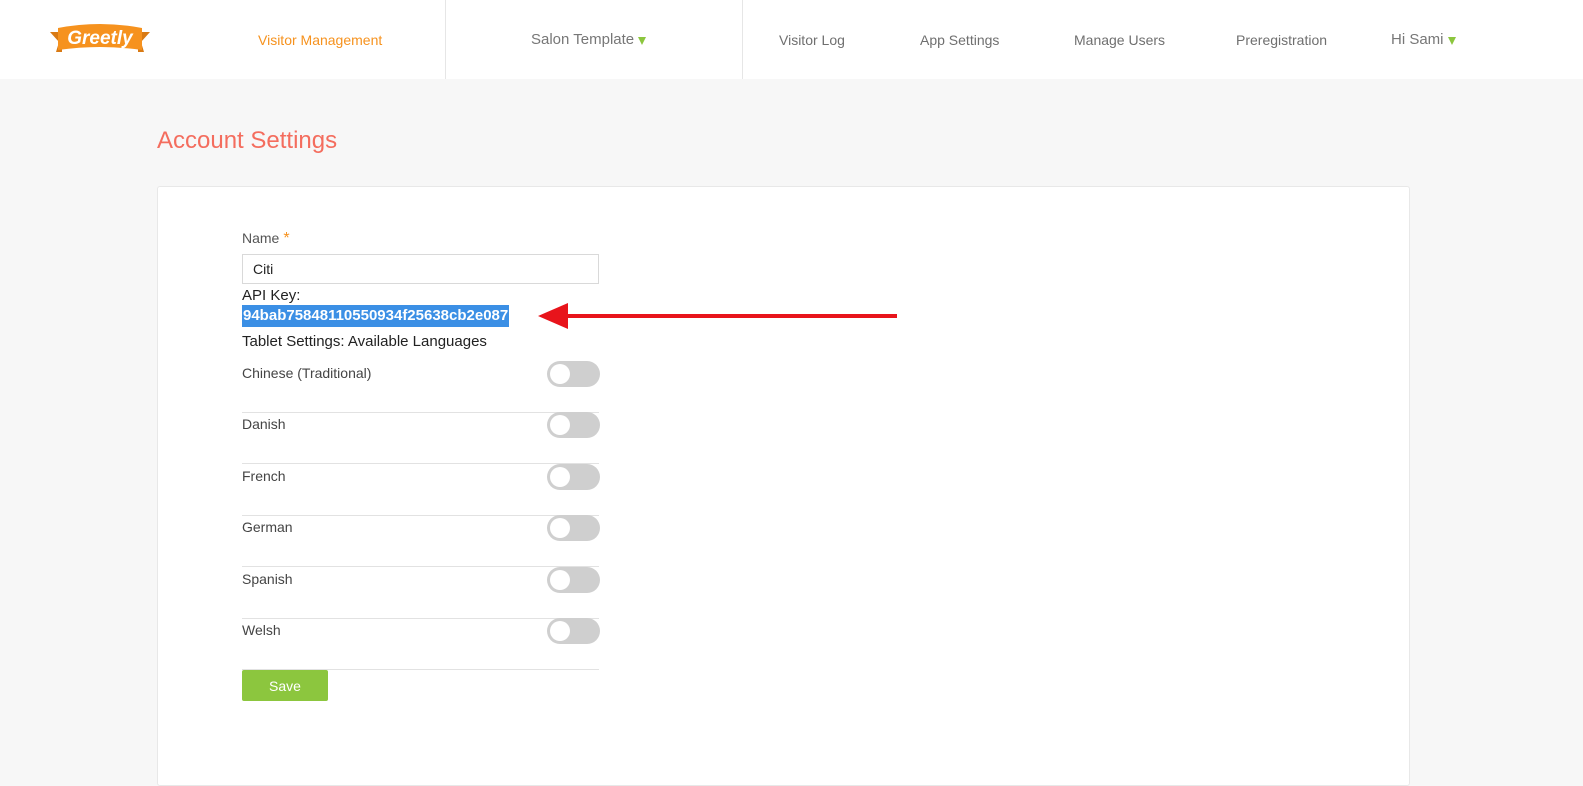  Describe the element at coordinates (247, 140) in the screenshot. I see `page-title: Account Settings` at that location.